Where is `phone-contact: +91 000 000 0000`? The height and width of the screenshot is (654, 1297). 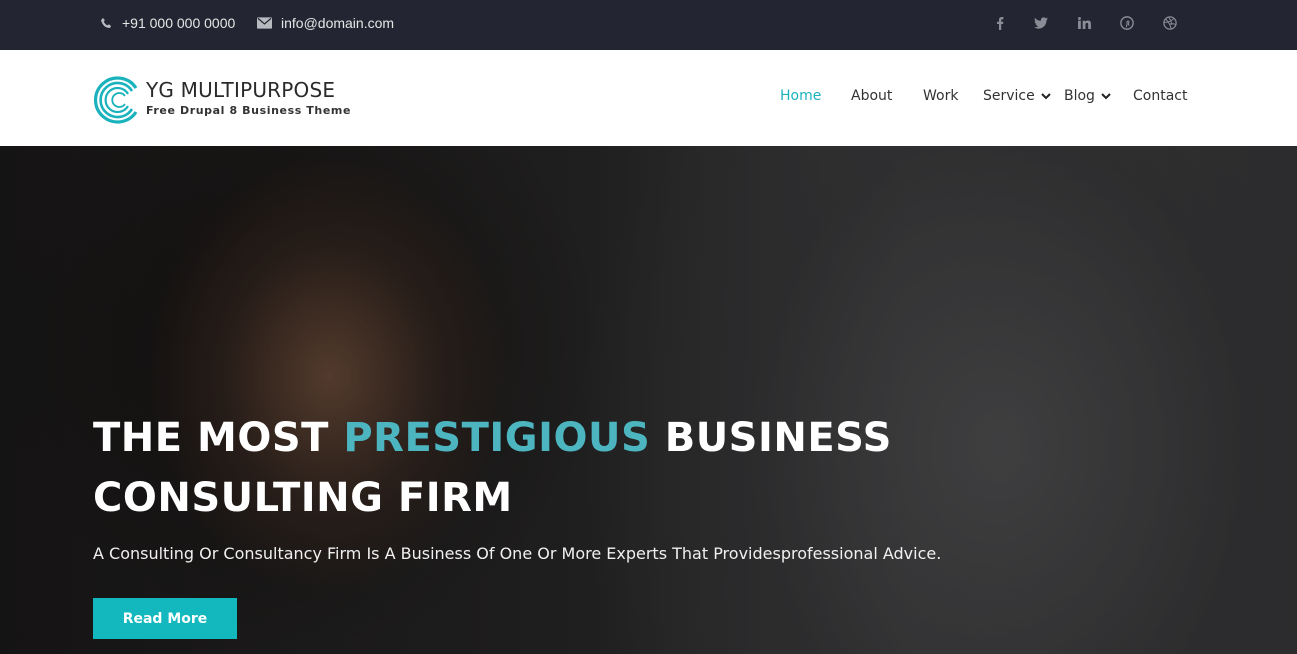
phone-contact: +91 000 000 0000 is located at coordinates (167, 23).